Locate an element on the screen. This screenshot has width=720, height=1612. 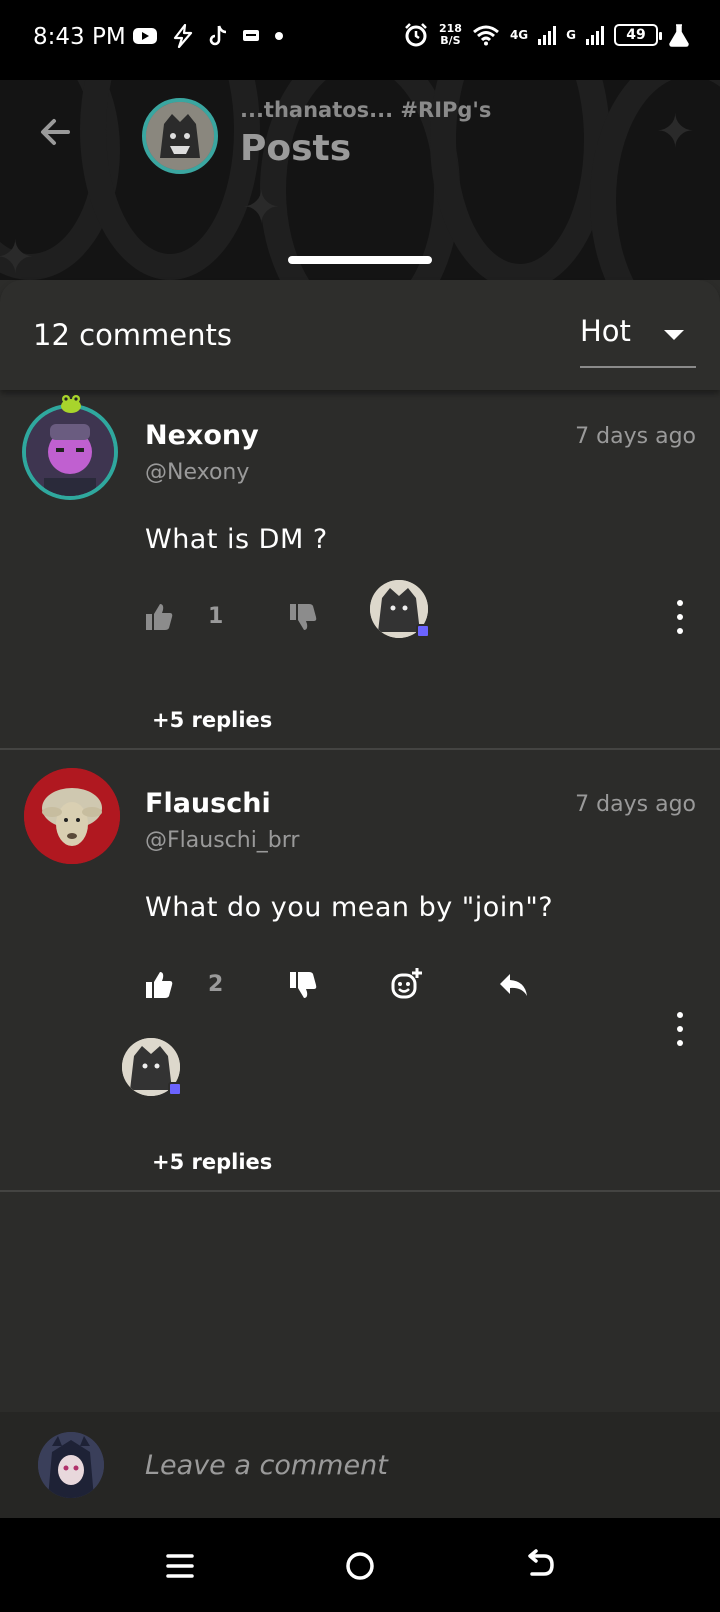
add-reaction-icon is located at coordinates (407, 983).